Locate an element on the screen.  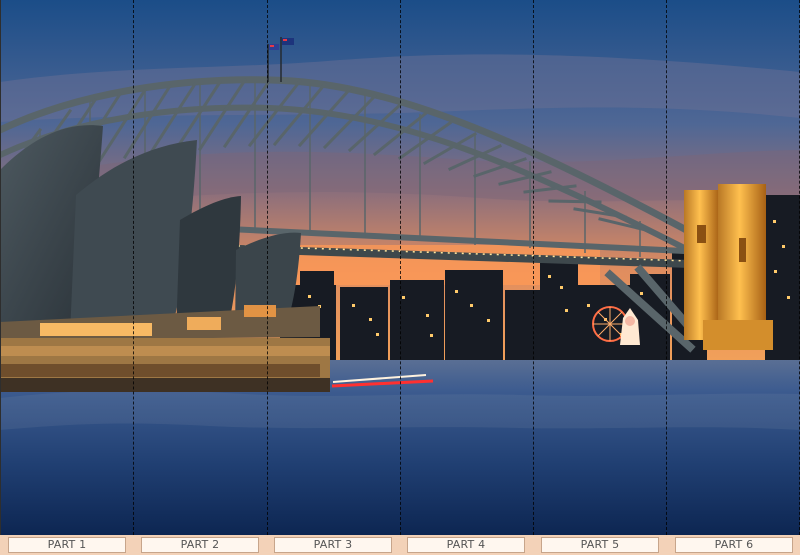
part-2-label: PART 2 is located at coordinates (200, 545).